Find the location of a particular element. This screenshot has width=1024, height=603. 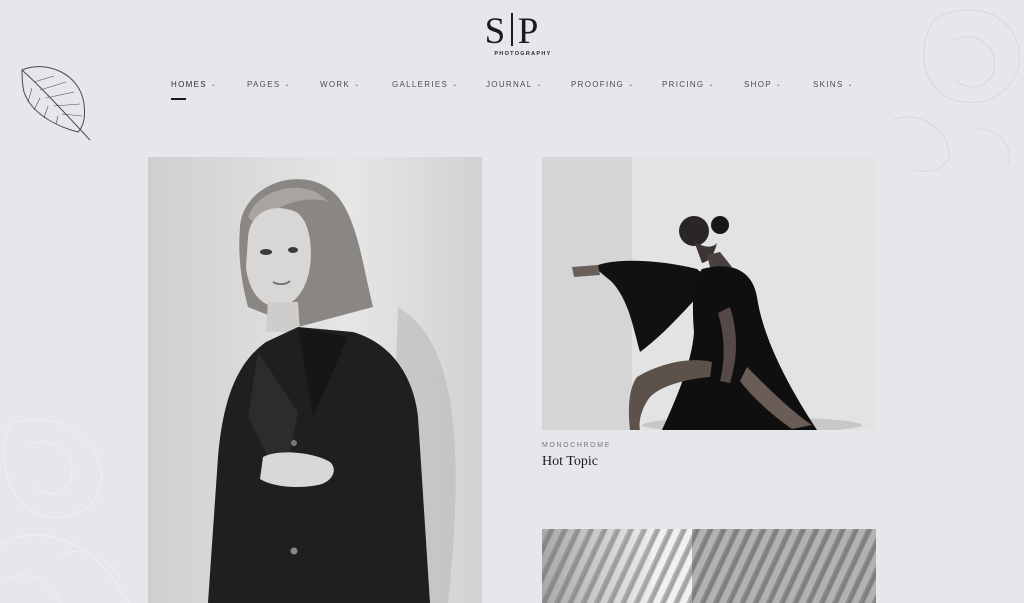

nav-item-shop: SHOP ⌄ is located at coordinates (763, 84).